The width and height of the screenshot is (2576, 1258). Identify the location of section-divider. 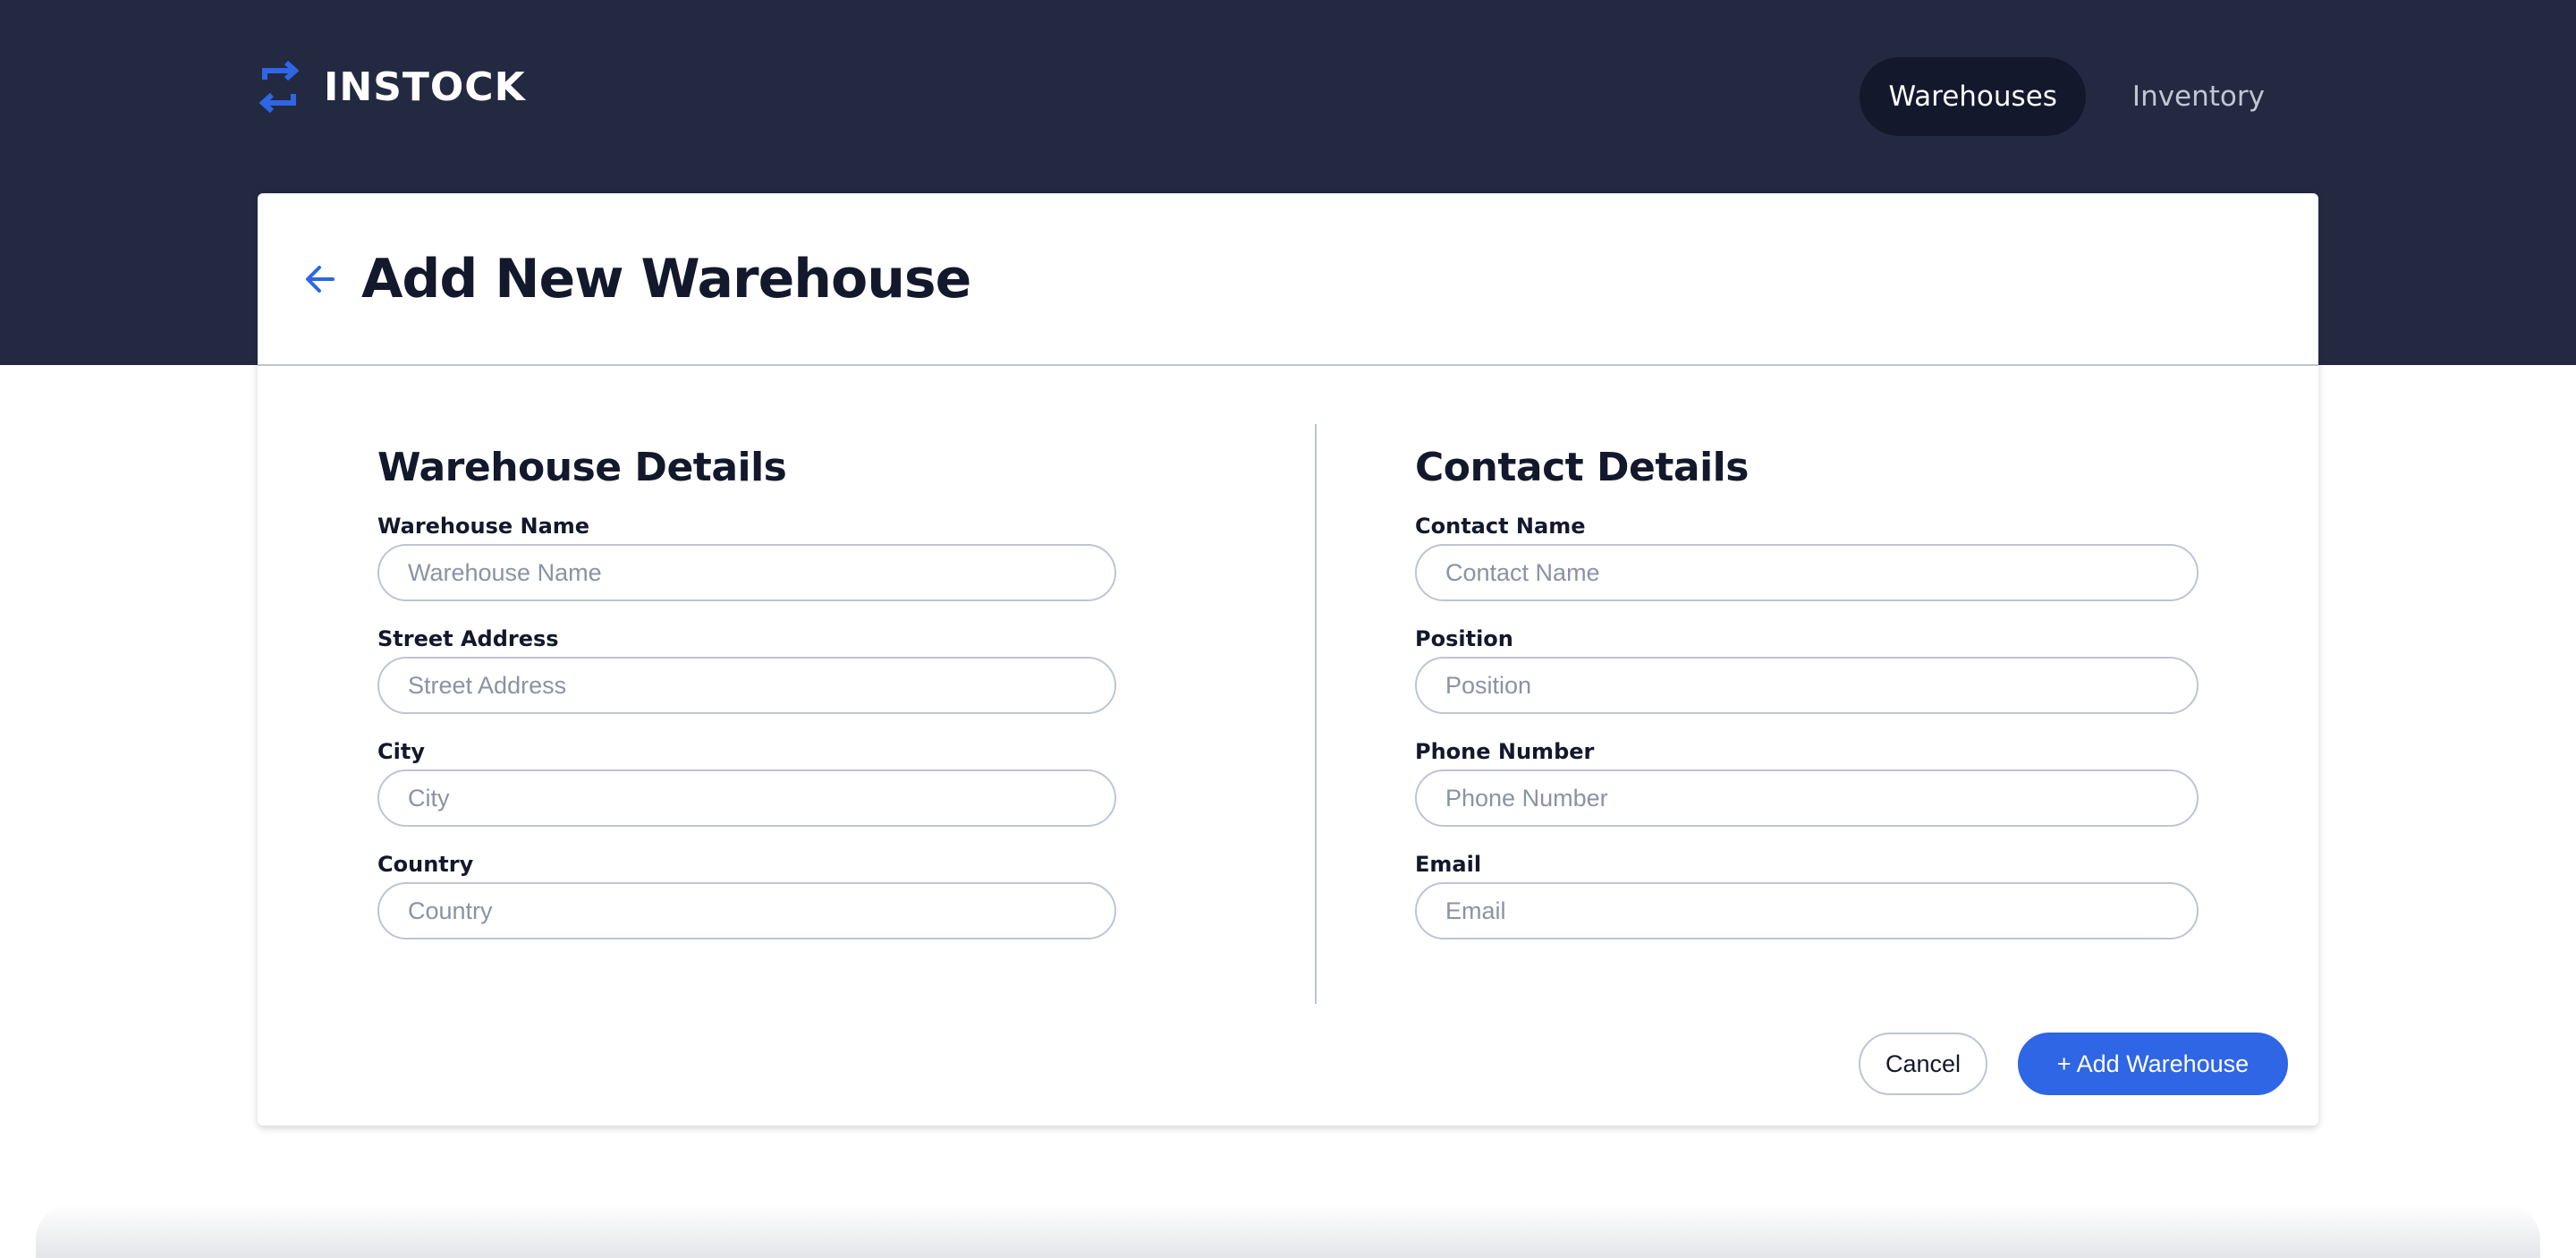
(1316, 714).